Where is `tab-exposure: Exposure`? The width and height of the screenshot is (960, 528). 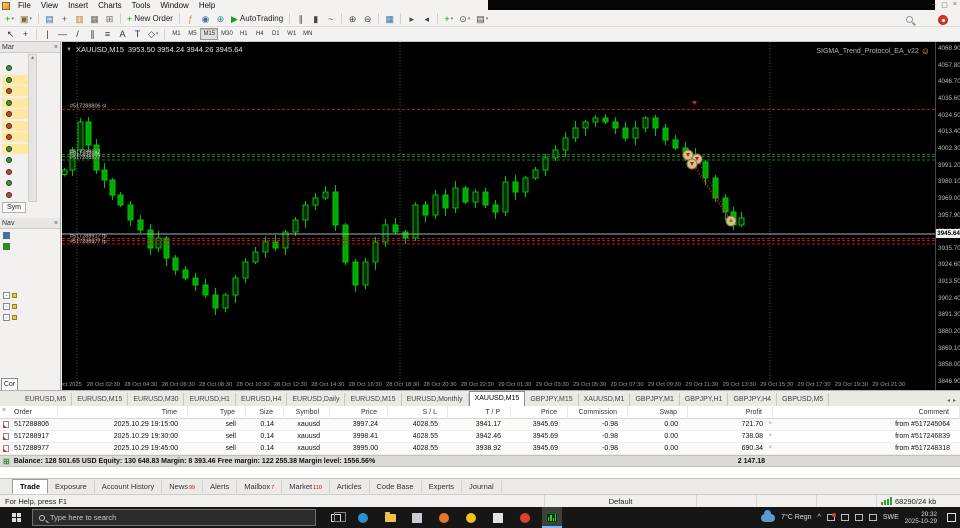 tab-exposure: Exposure is located at coordinates (71, 486).